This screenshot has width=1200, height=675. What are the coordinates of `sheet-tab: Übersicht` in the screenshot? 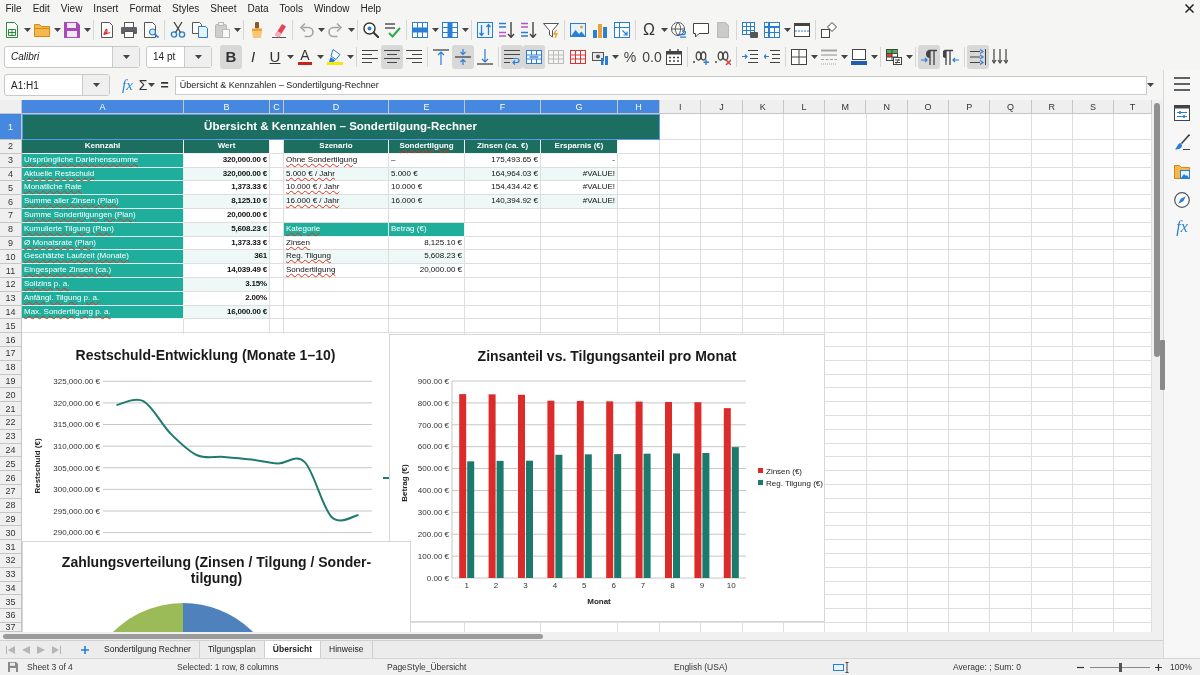 It's located at (293, 649).